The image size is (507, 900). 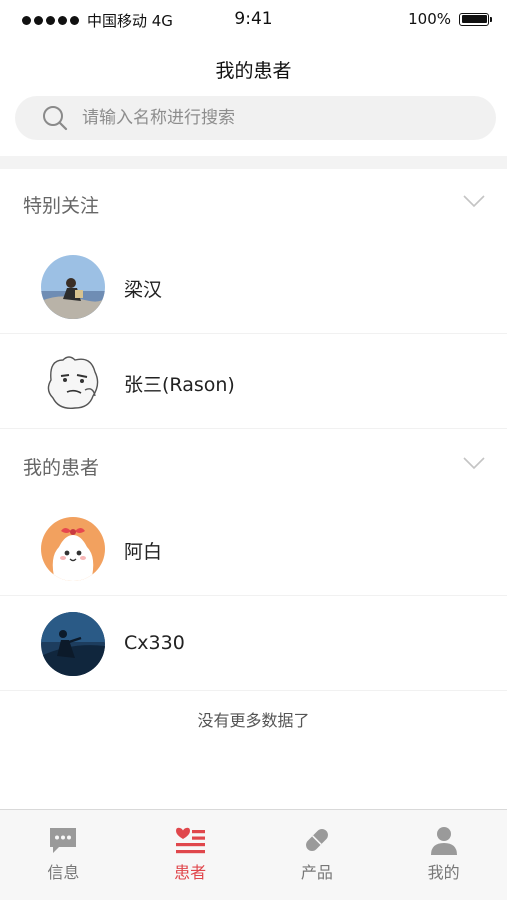 What do you see at coordinates (63, 840) in the screenshot?
I see `chat-icon` at bounding box center [63, 840].